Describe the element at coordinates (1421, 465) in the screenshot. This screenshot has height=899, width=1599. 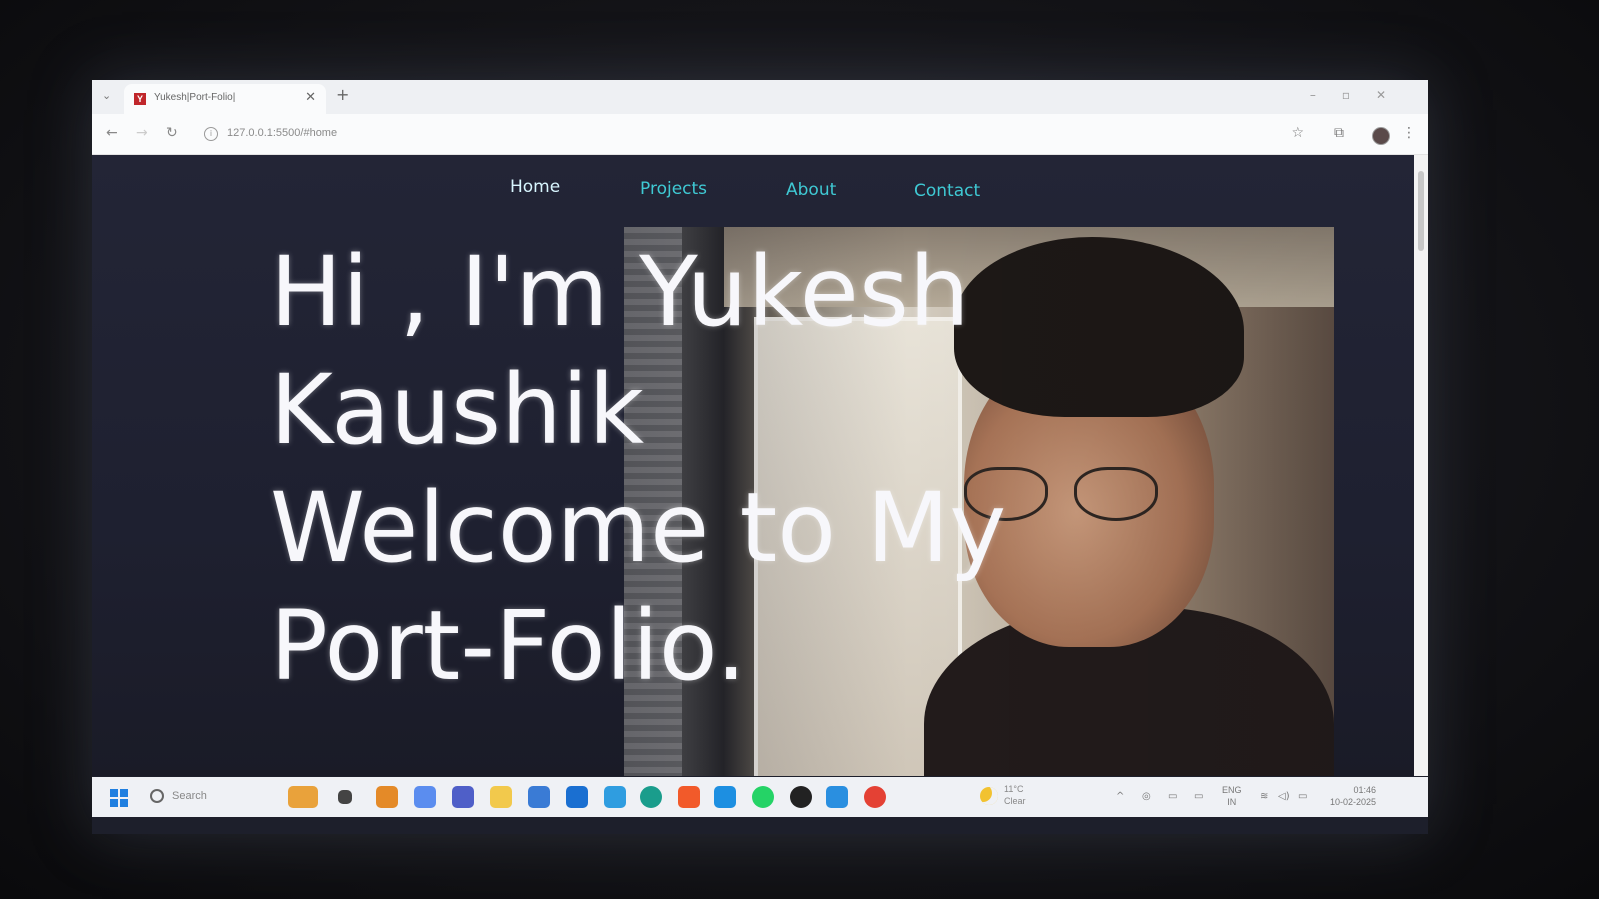
I see `page-scrollbar` at that location.